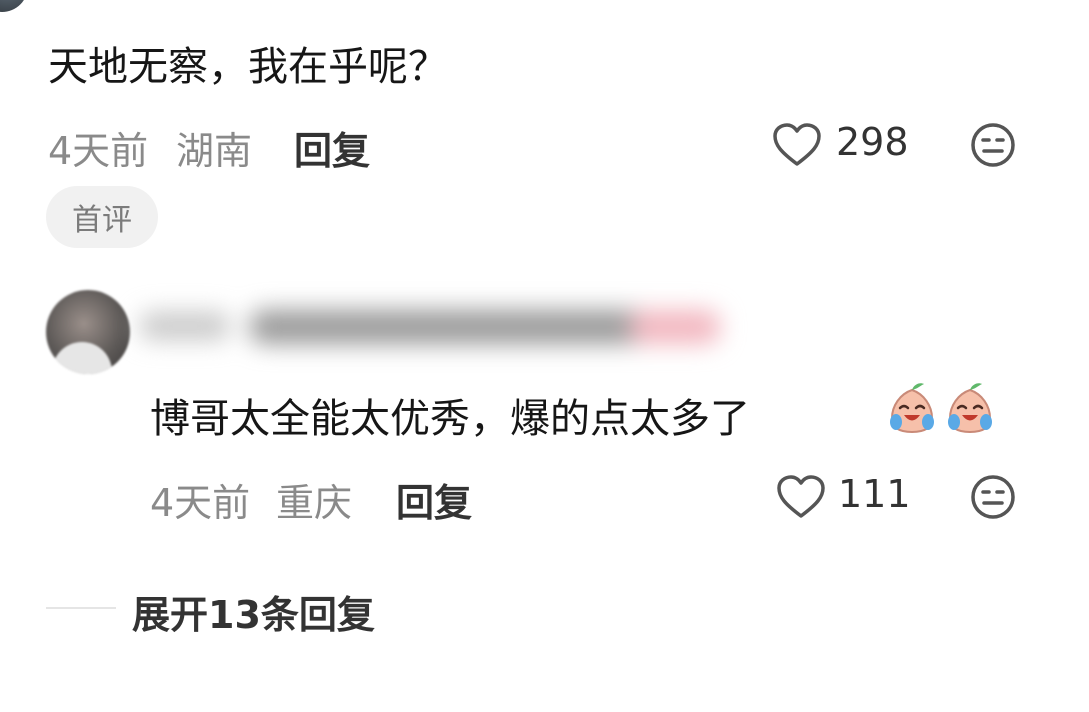 The width and height of the screenshot is (1089, 712). What do you see at coordinates (874, 494) in the screenshot?
I see `like-count: 111` at bounding box center [874, 494].